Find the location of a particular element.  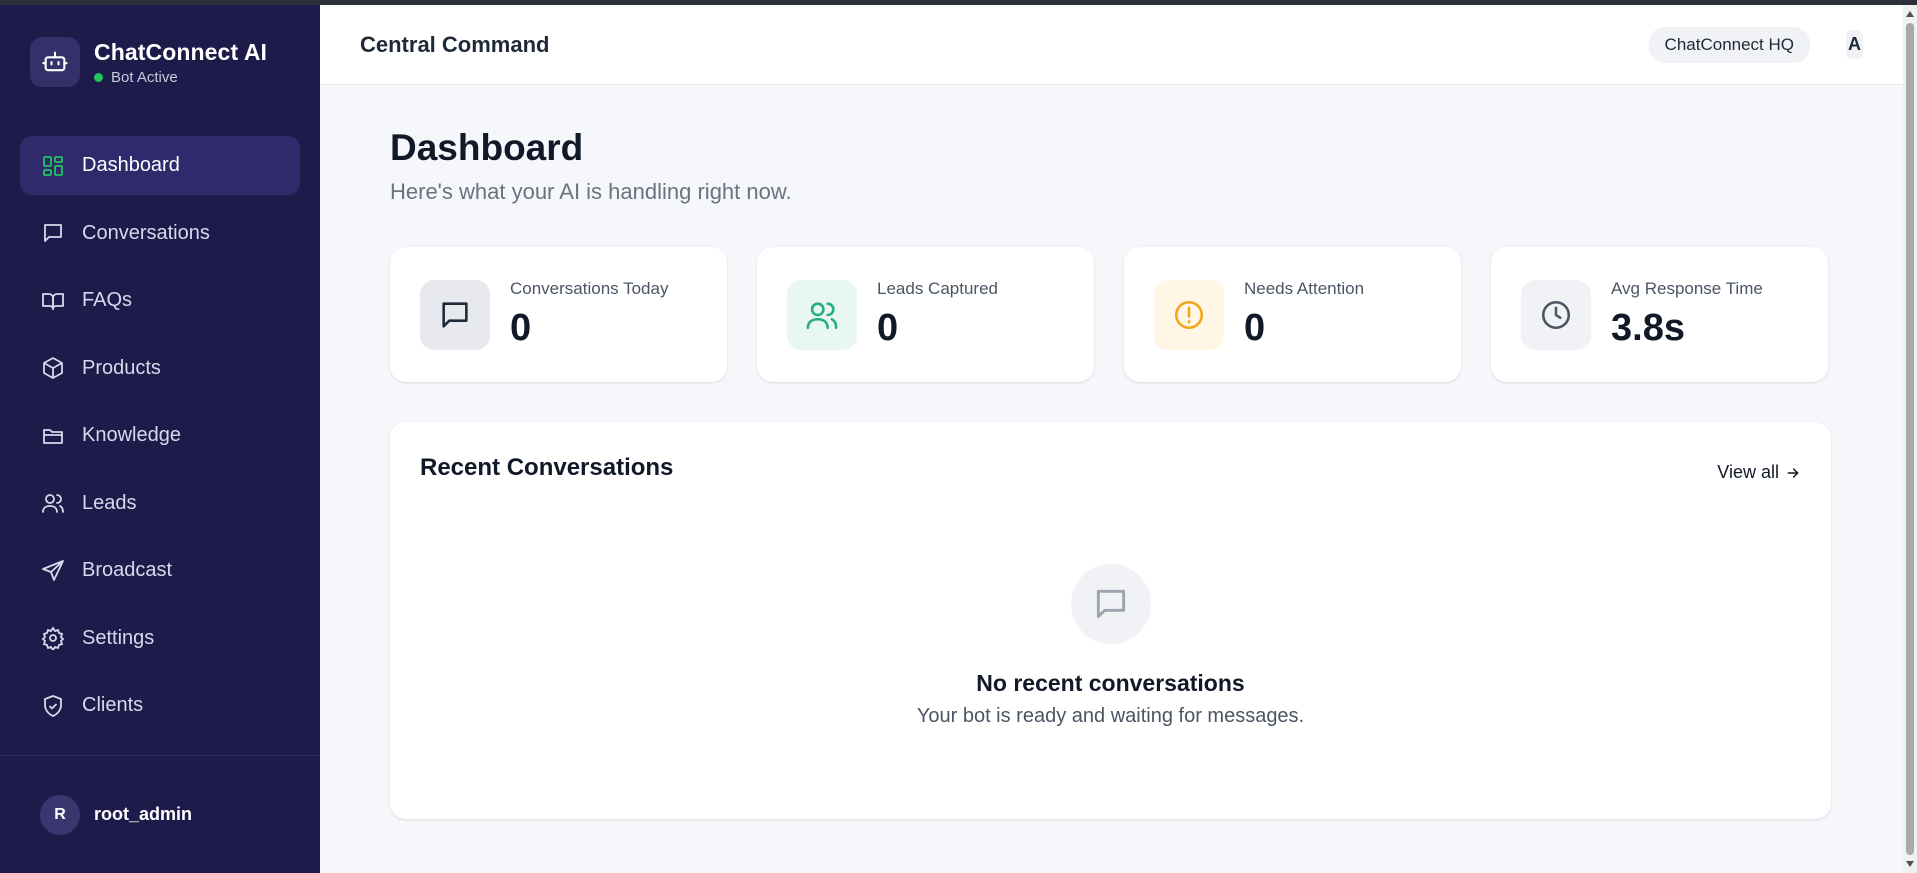

header-title: Central Command is located at coordinates (455, 44).